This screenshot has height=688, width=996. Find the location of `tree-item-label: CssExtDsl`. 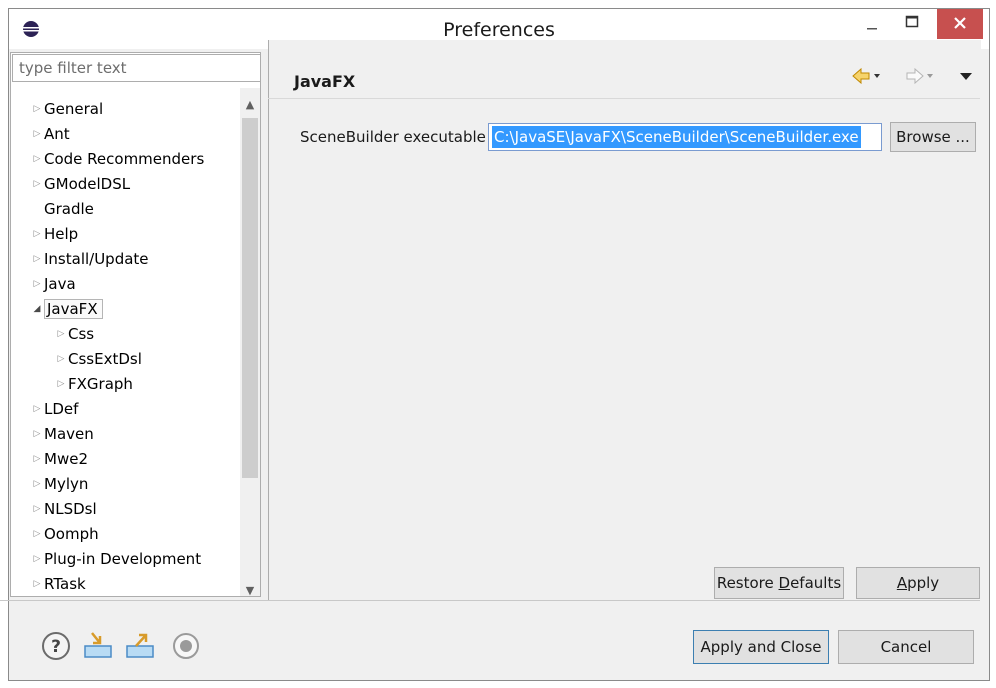

tree-item-label: CssExtDsl is located at coordinates (105, 359).